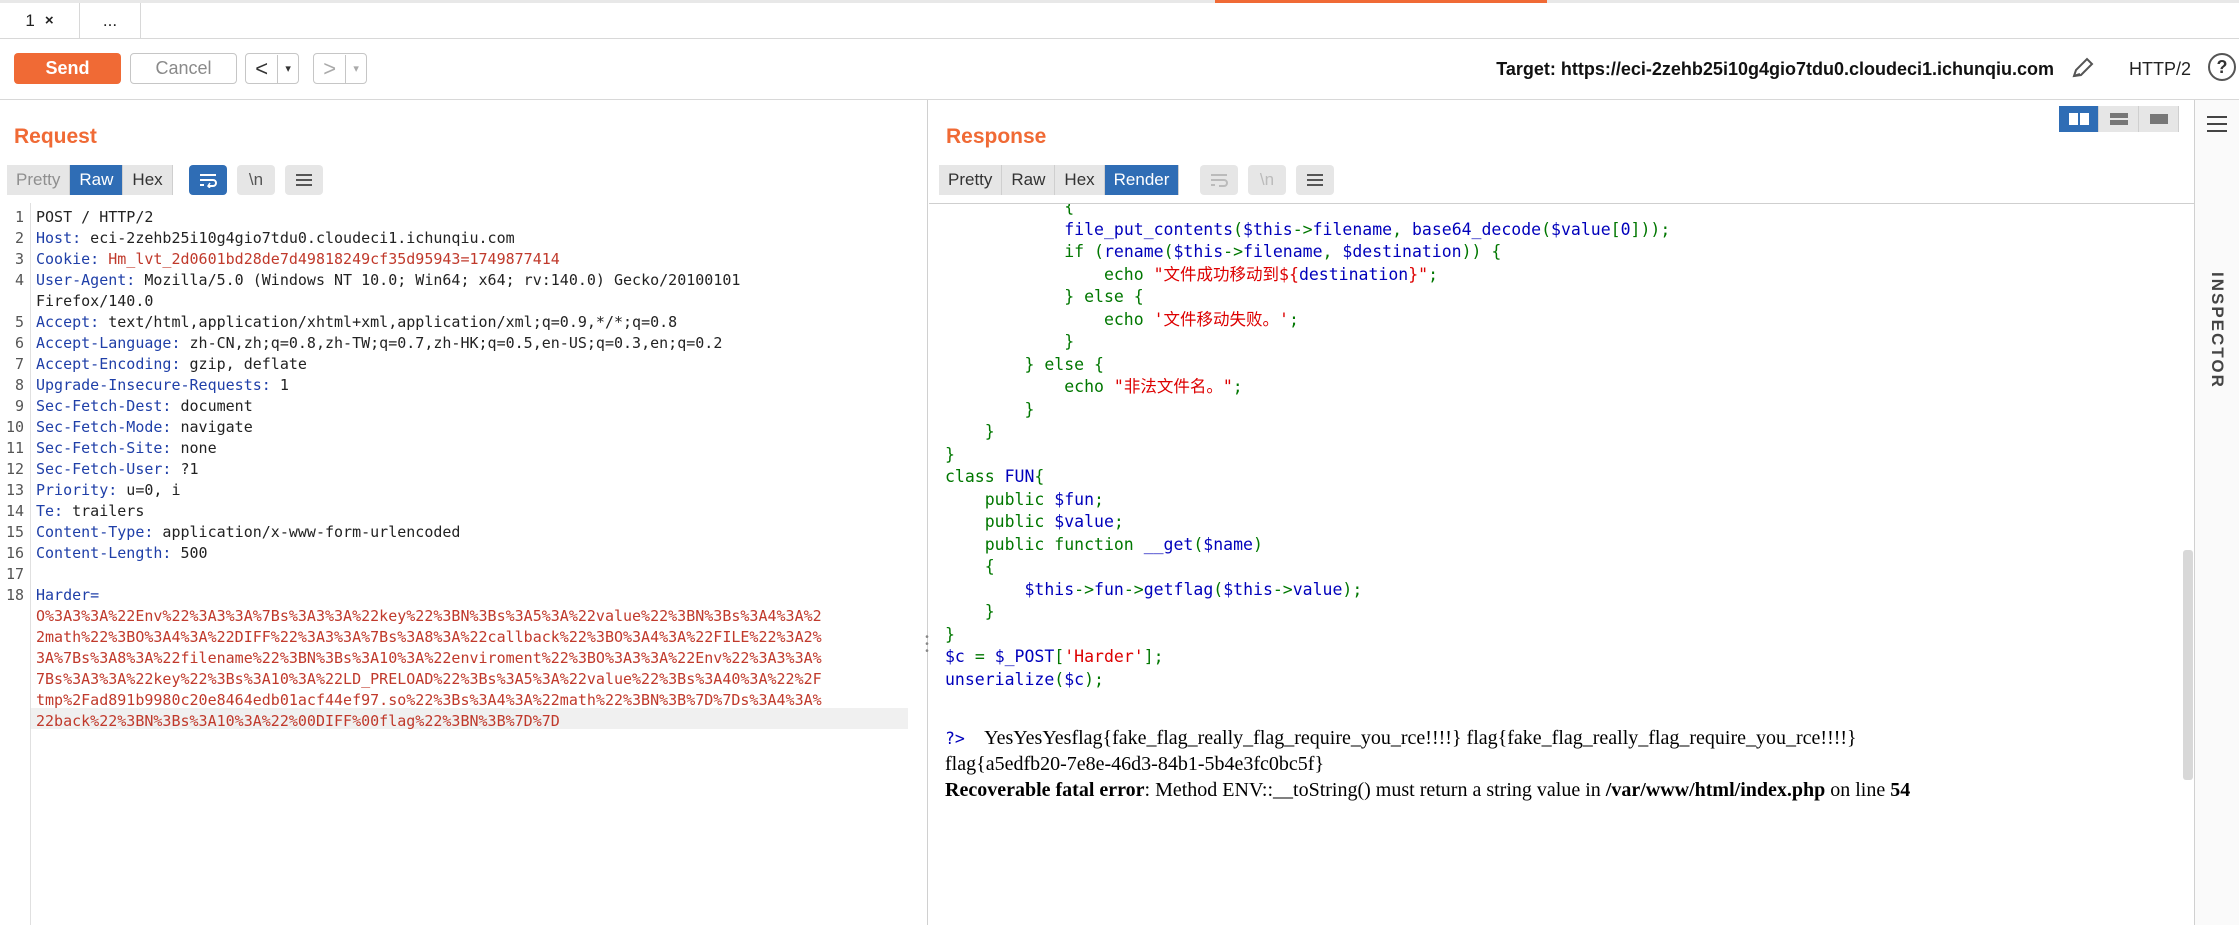 This screenshot has width=2239, height=926. Describe the element at coordinates (1045, 790) in the screenshot. I see `error-label: Recoverable fatal error` at that location.